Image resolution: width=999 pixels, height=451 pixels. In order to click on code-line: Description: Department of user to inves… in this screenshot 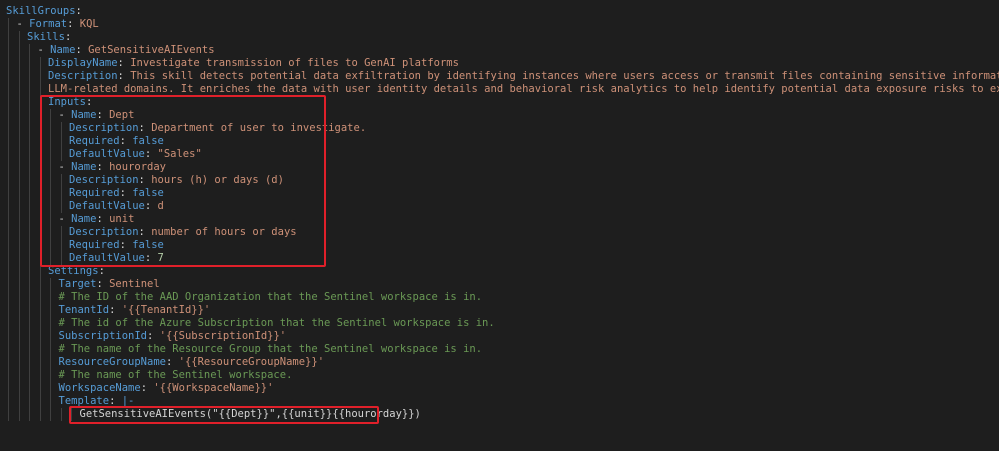, I will do `click(499, 128)`.